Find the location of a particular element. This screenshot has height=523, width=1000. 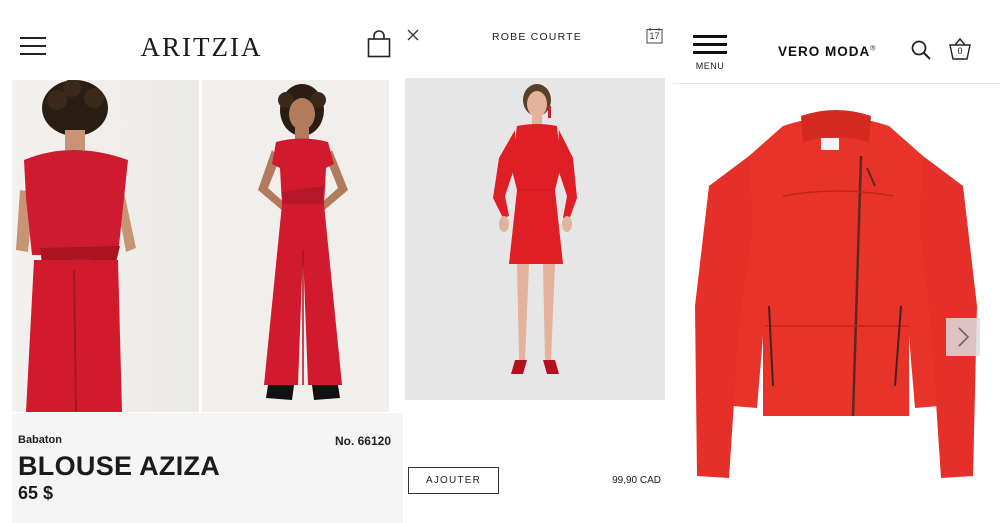

product-title: BLOUSE AZIZA is located at coordinates (119, 466).